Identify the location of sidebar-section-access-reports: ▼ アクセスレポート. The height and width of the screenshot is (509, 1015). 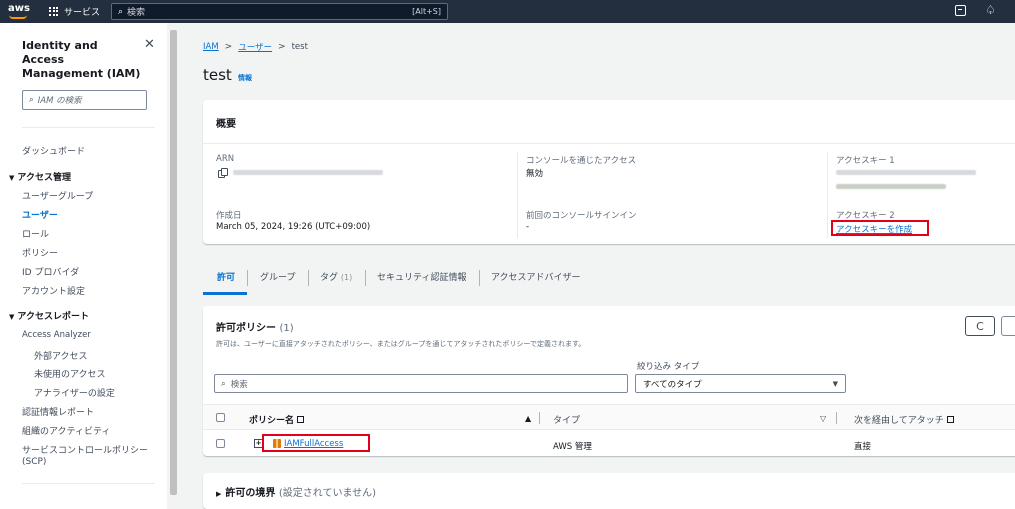
(49, 315).